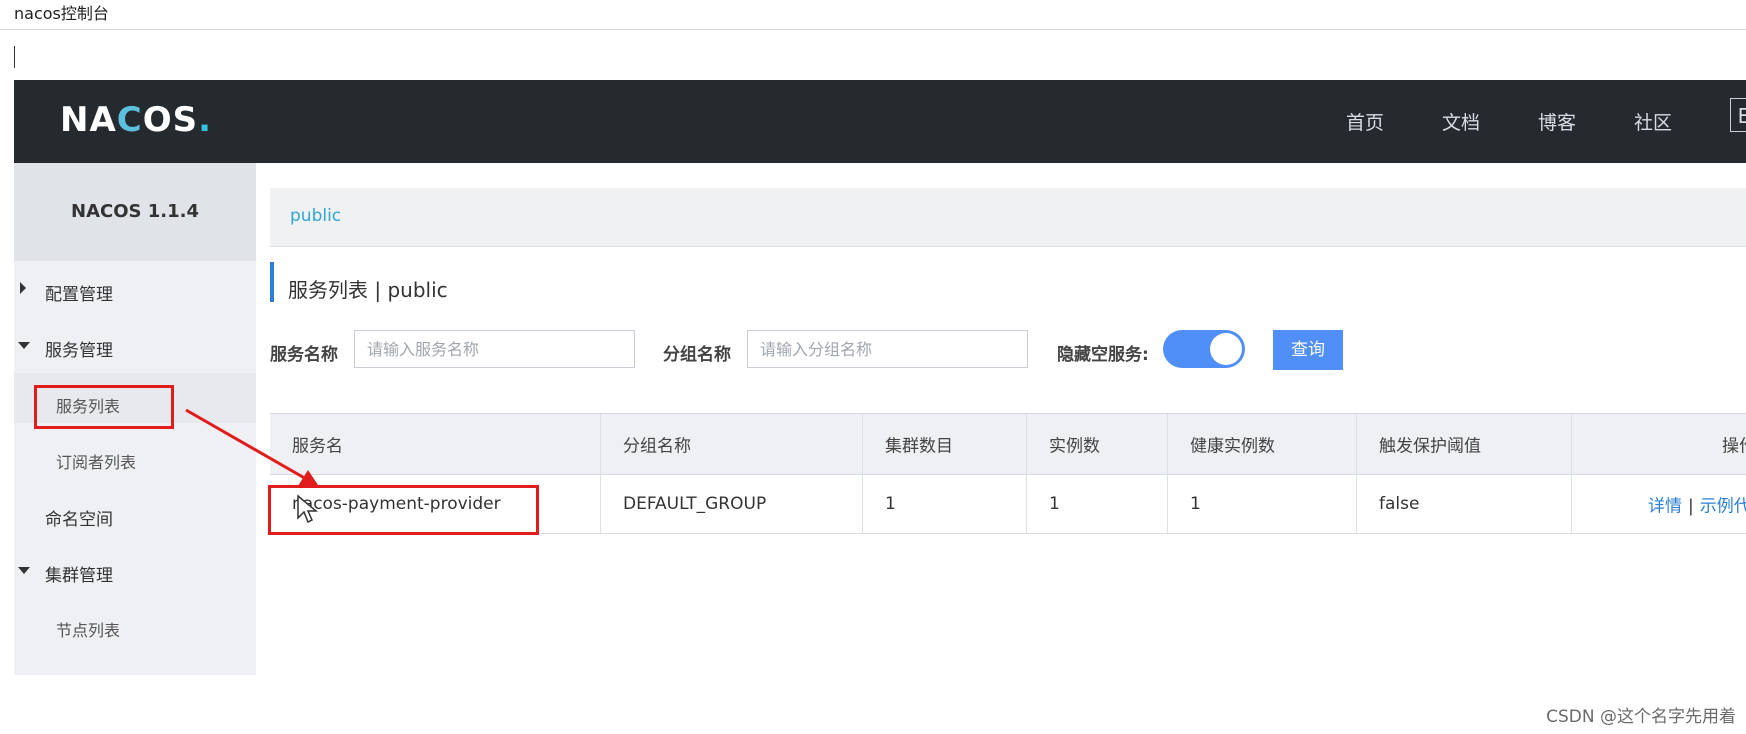 The image size is (1746, 734). Describe the element at coordinates (96, 461) in the screenshot. I see `sidebar-subitem-subscribers: 订阅者列表` at that location.